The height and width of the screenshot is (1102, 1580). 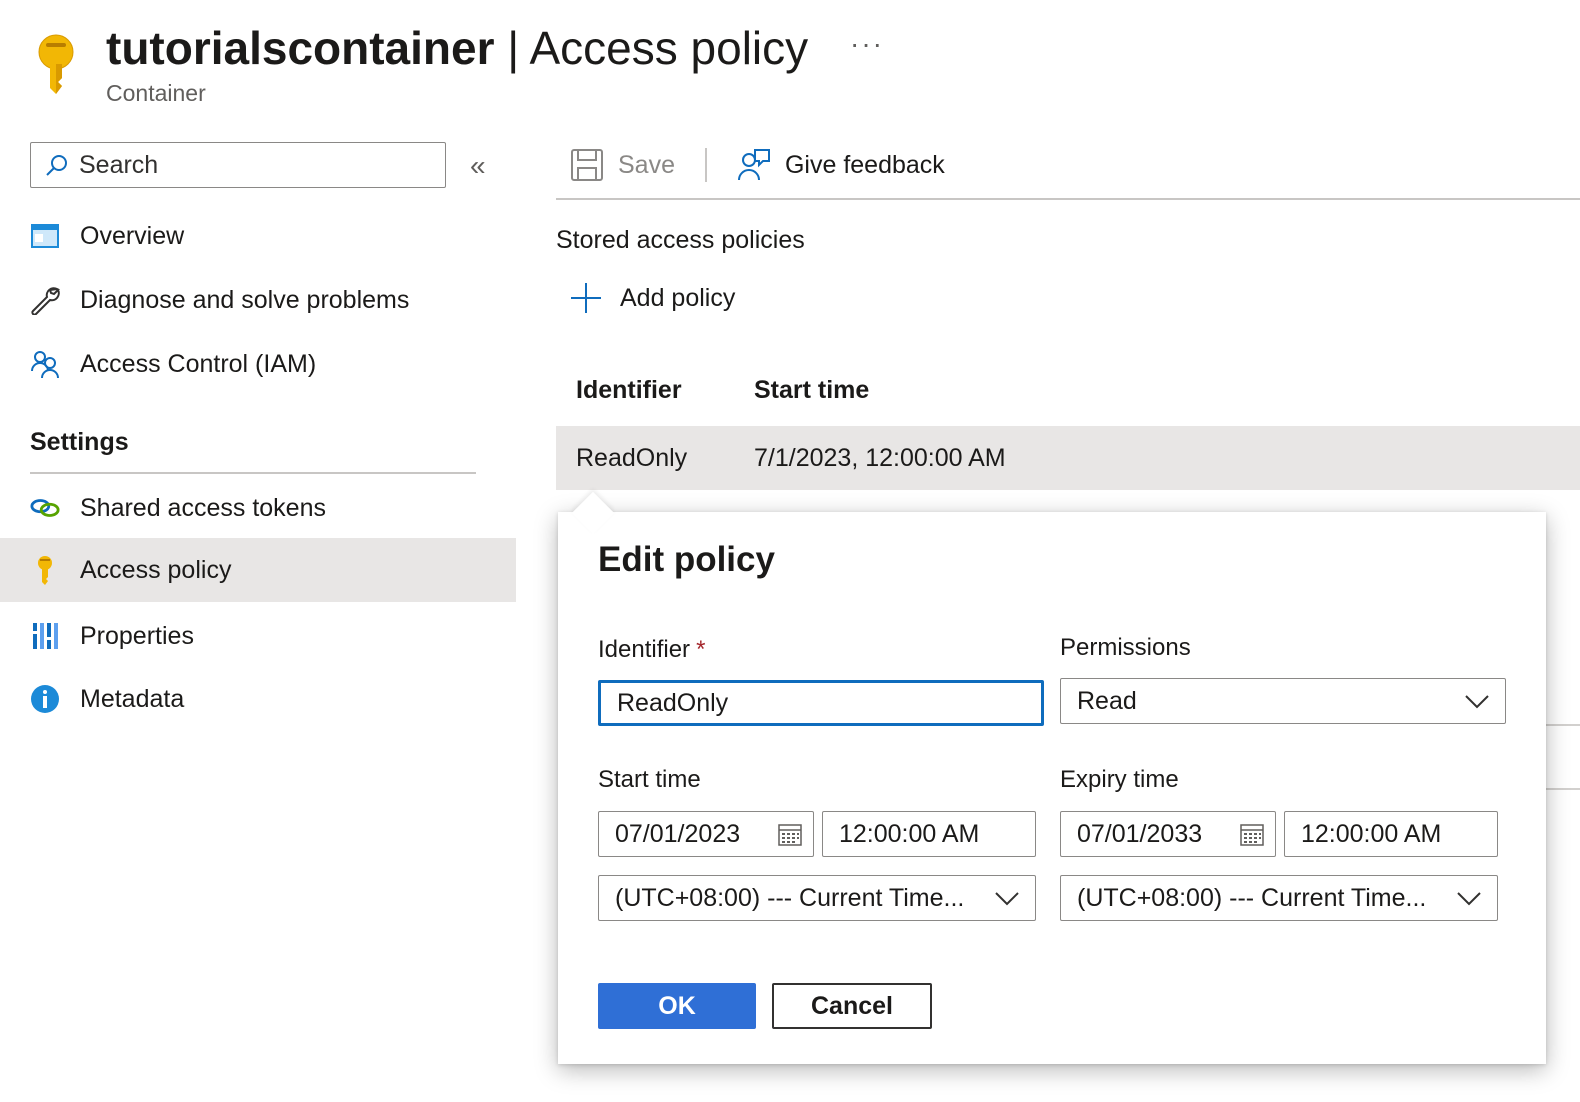 What do you see at coordinates (753, 165) in the screenshot?
I see `feedback-icon` at bounding box center [753, 165].